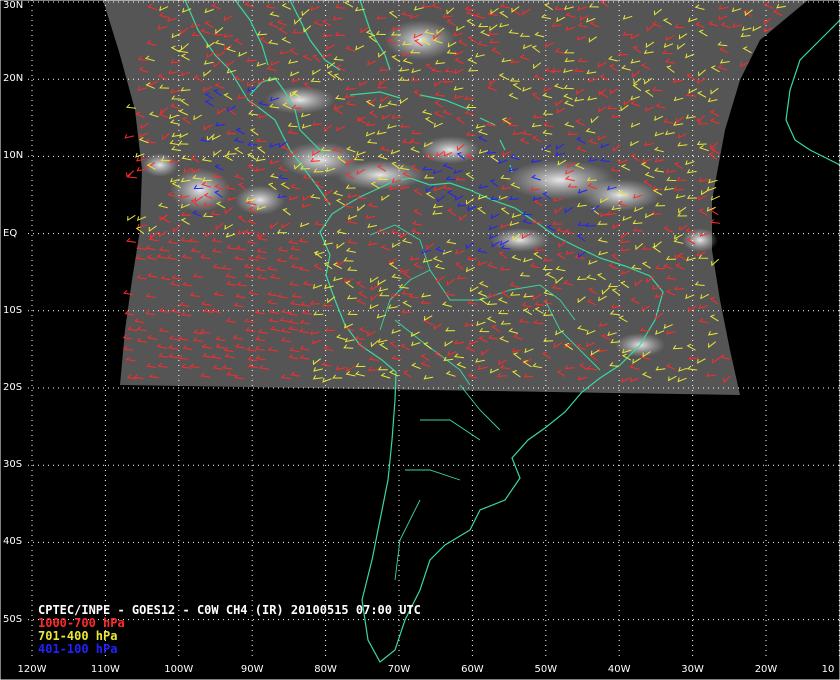  What do you see at coordinates (13, 465) in the screenshot?
I see `lat-label: 30S` at bounding box center [13, 465].